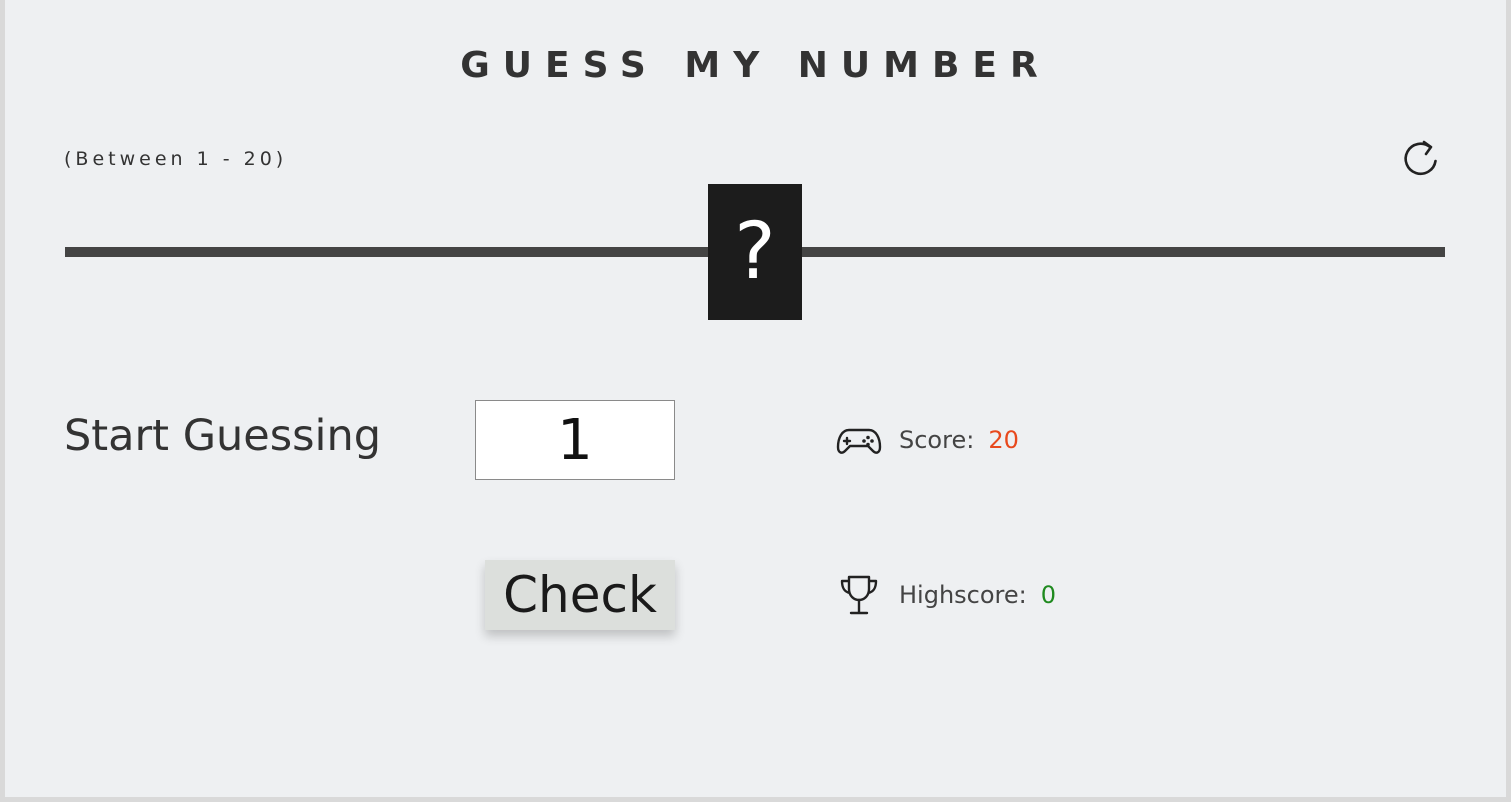  I want to click on score-label: Score:, so click(937, 440).